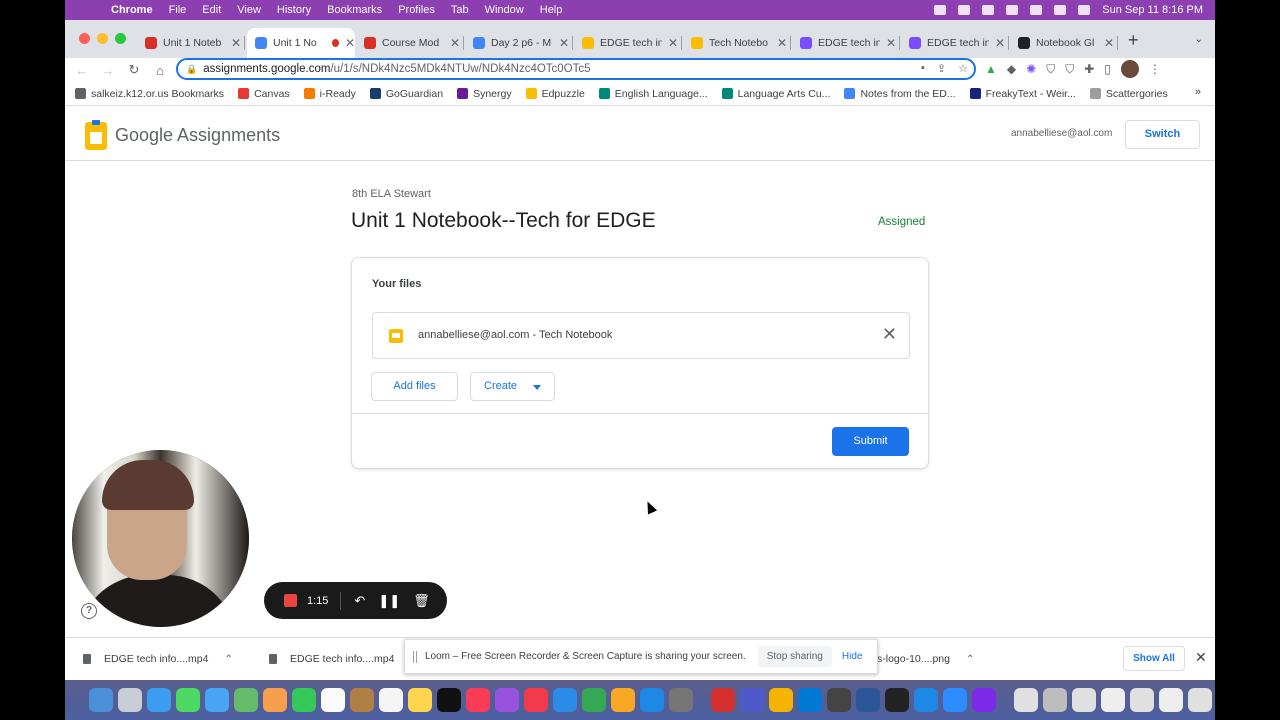 The width and height of the screenshot is (1280, 720). Describe the element at coordinates (594, 700) in the screenshot. I see `numbers-icon` at that location.